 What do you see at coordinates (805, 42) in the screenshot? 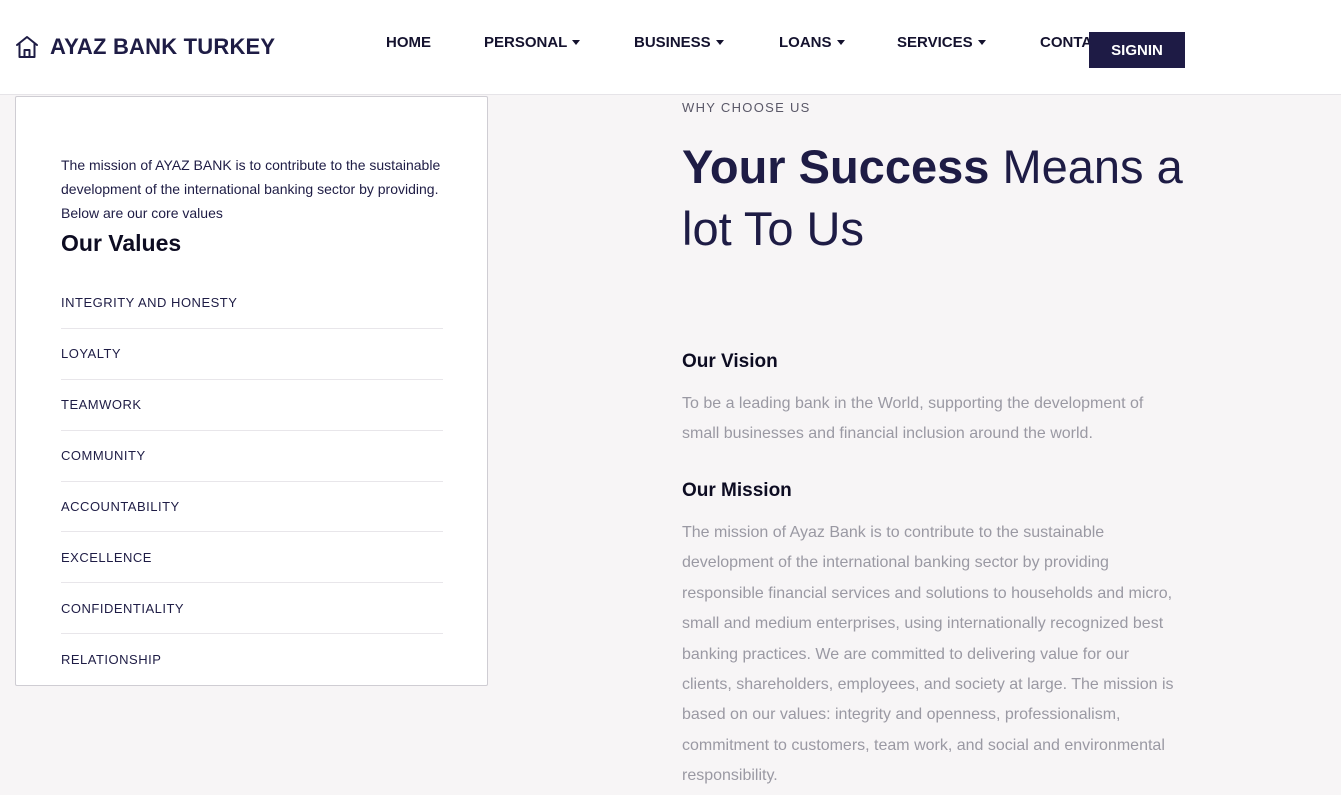
I see `nav-loans-label: LOANS` at bounding box center [805, 42].